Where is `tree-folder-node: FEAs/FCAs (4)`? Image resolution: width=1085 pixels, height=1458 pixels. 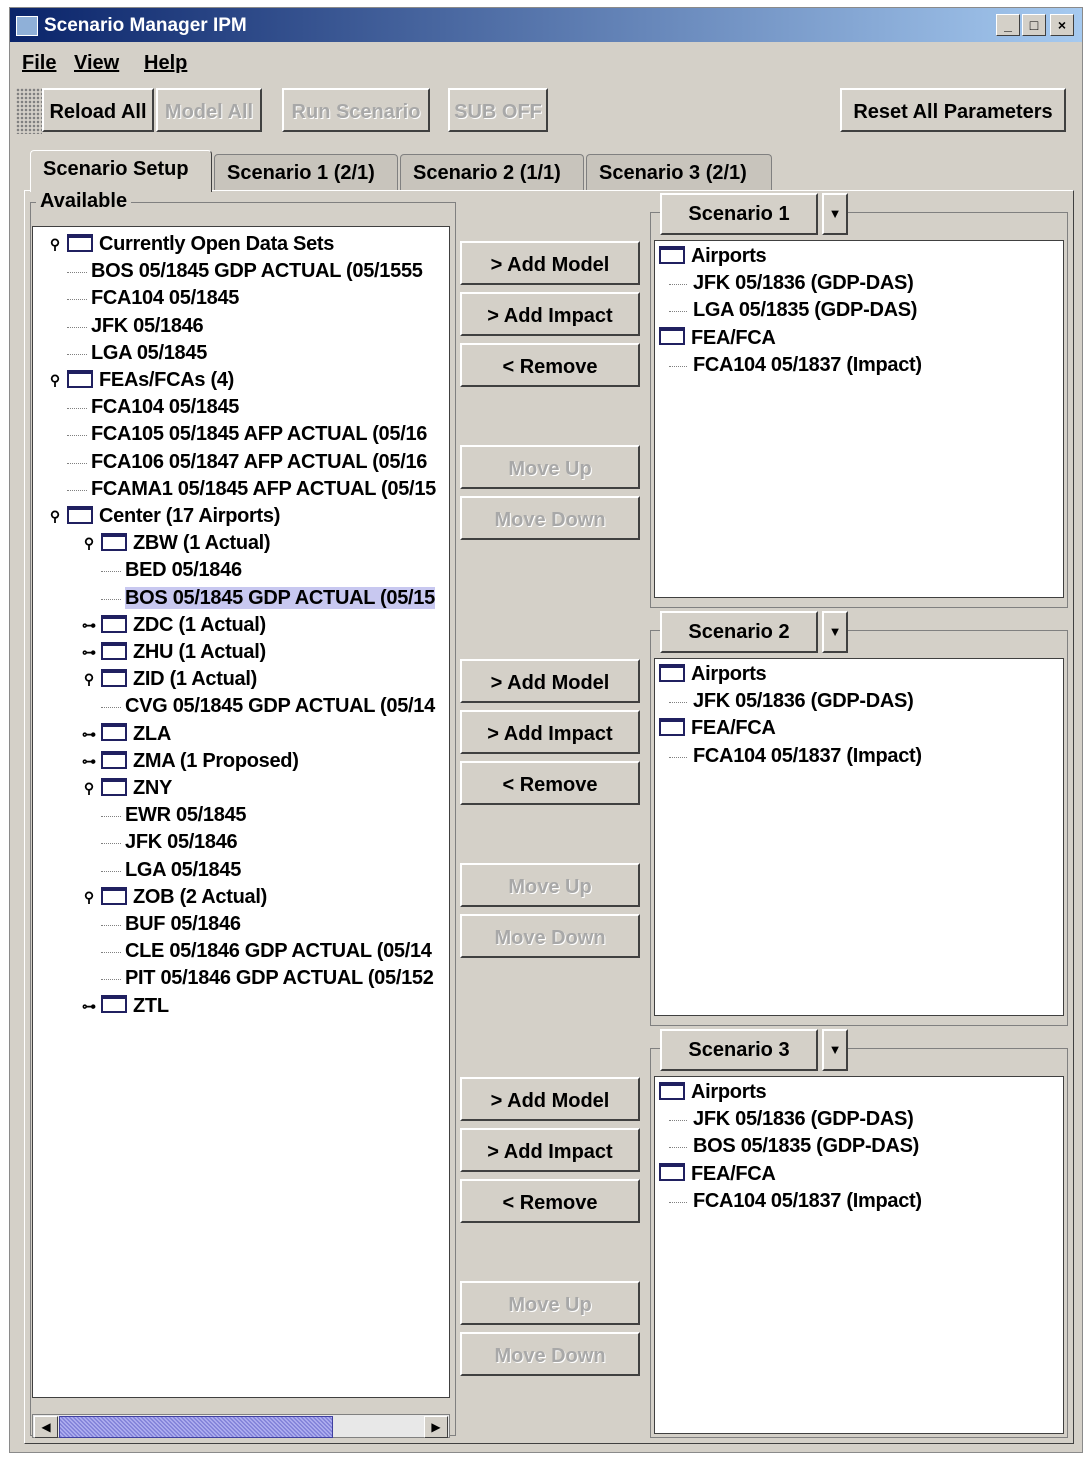 tree-folder-node: FEAs/FCAs (4) is located at coordinates (150, 380).